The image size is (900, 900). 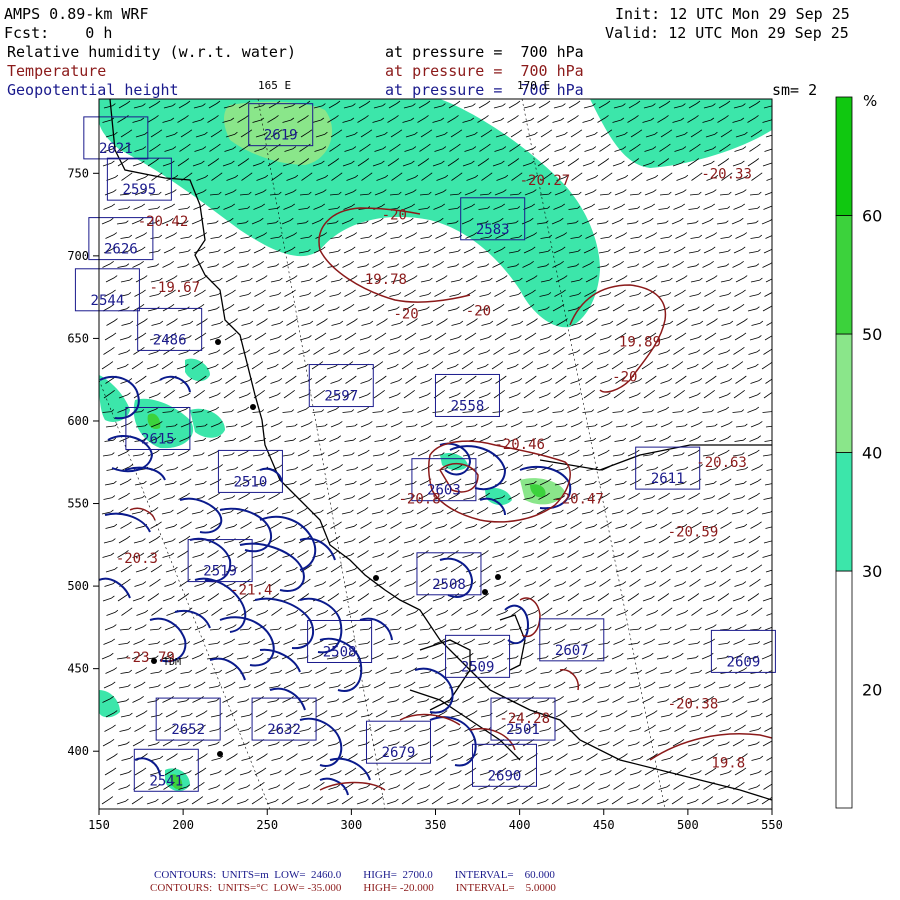 What do you see at coordinates (524, 719) in the screenshot?
I see `temperature-label: -24.28` at bounding box center [524, 719].